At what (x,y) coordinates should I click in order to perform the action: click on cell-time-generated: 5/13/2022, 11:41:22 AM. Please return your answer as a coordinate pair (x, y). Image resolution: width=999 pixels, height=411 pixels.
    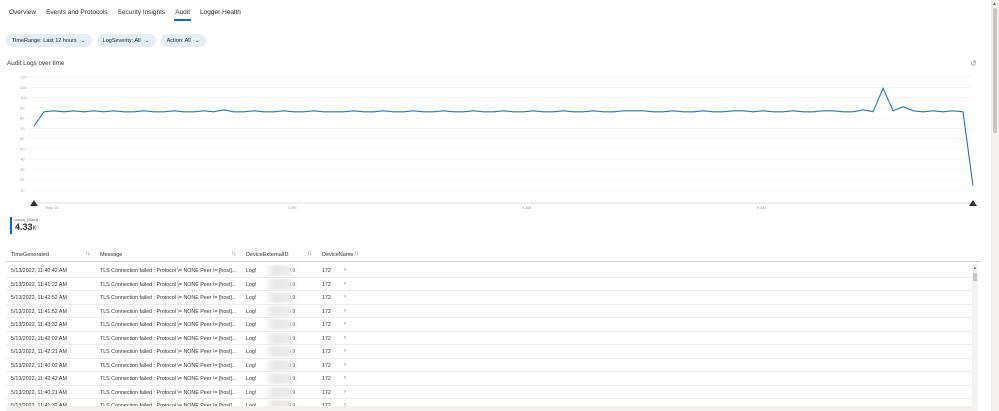
    Looking at the image, I should click on (39, 284).